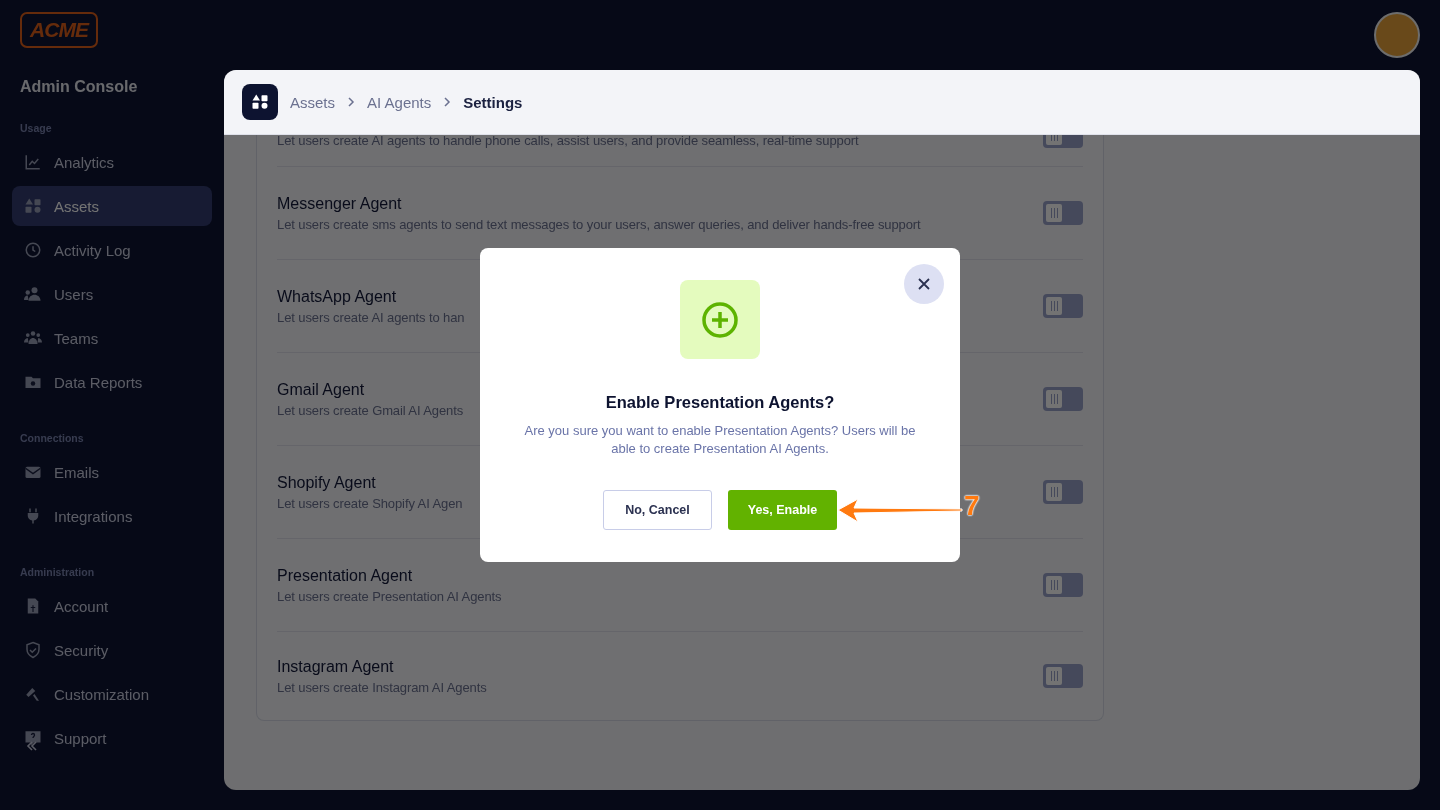  I want to click on dialog-message: Are you sure you want to enable Presentation Agents? Users will be able to create Presentation AI Agents., so click(720, 440).